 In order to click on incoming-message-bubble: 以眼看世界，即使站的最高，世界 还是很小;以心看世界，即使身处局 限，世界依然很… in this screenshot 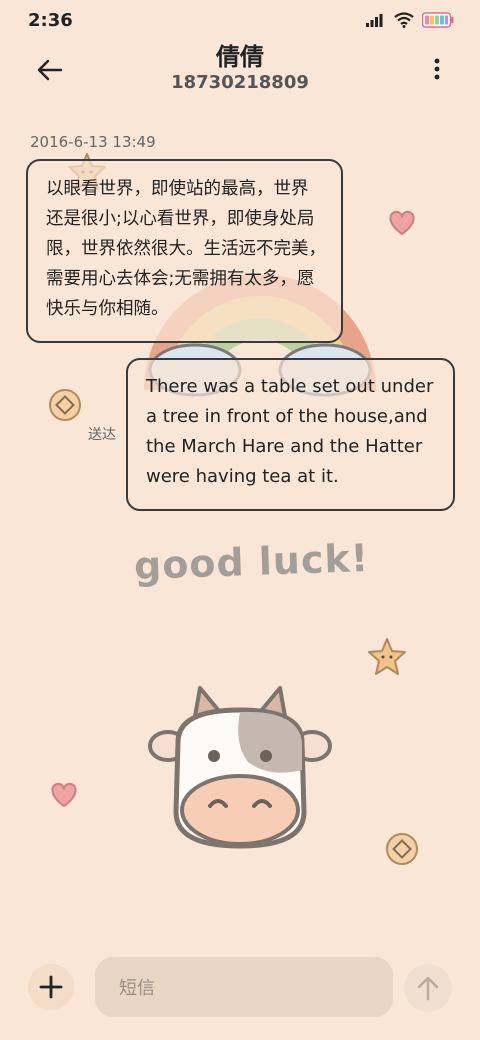, I will do `click(184, 251)`.